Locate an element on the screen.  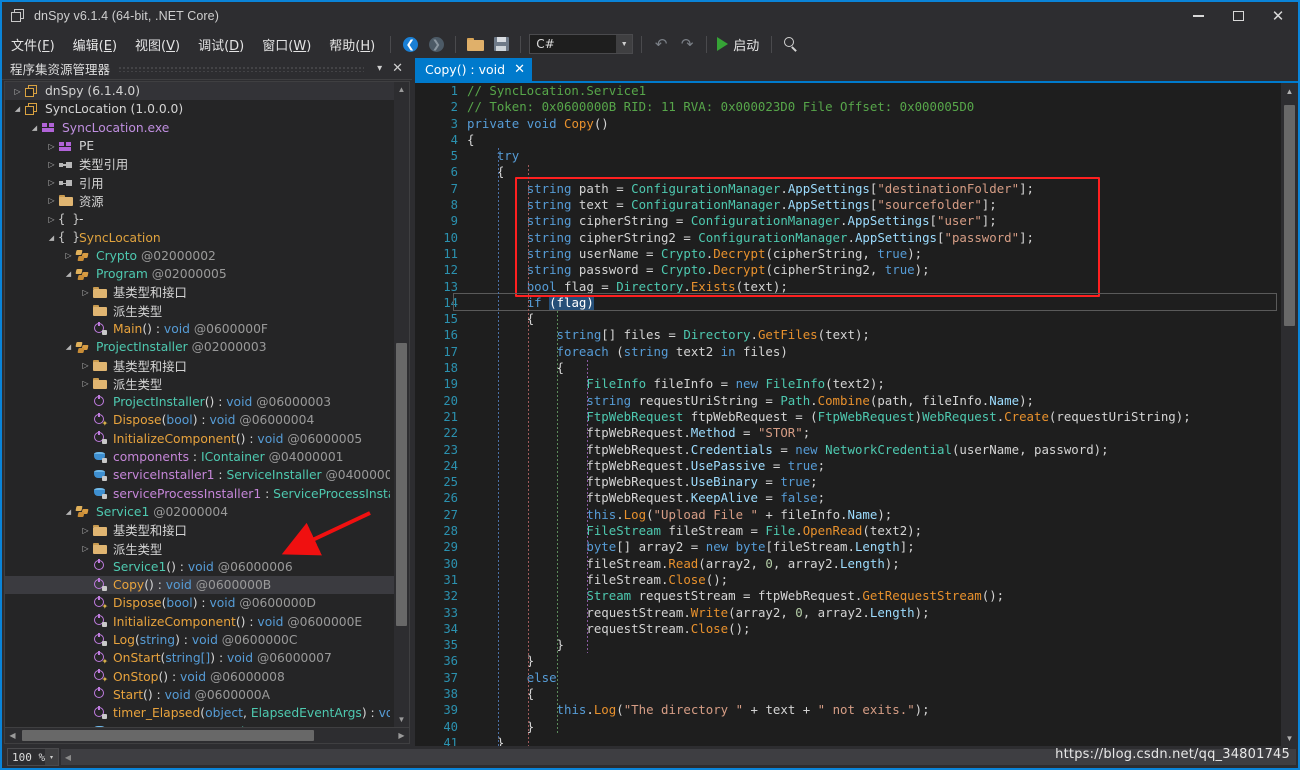
save-button is located at coordinates (501, 44).